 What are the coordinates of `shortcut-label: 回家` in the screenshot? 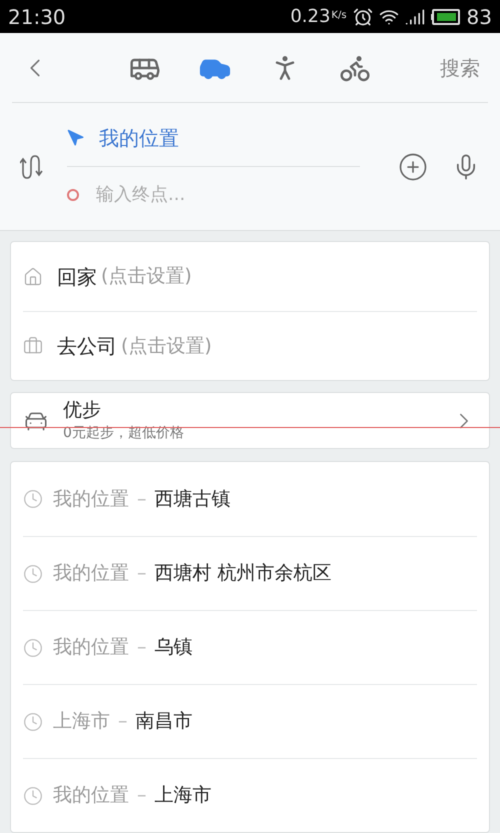 It's located at (77, 277).